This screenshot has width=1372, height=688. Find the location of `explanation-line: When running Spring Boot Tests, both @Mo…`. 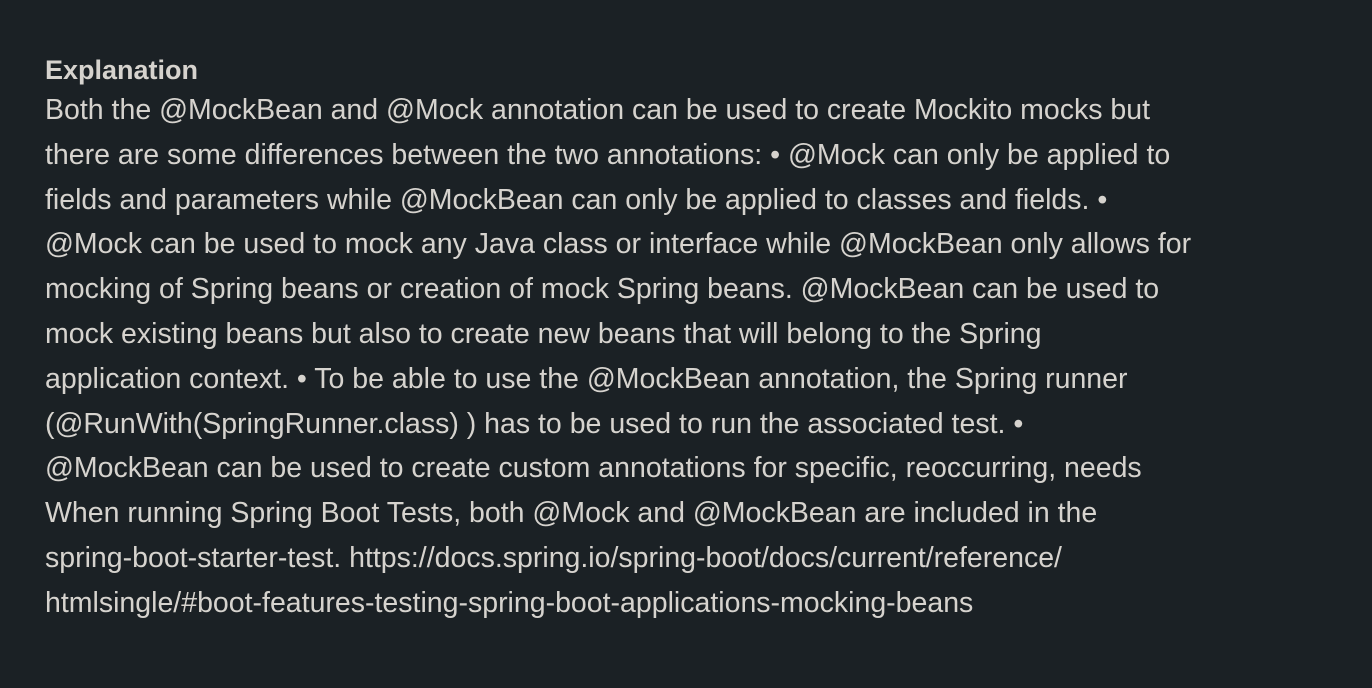

explanation-line: When running Spring Boot Tests, both @Mo… is located at coordinates (571, 513).